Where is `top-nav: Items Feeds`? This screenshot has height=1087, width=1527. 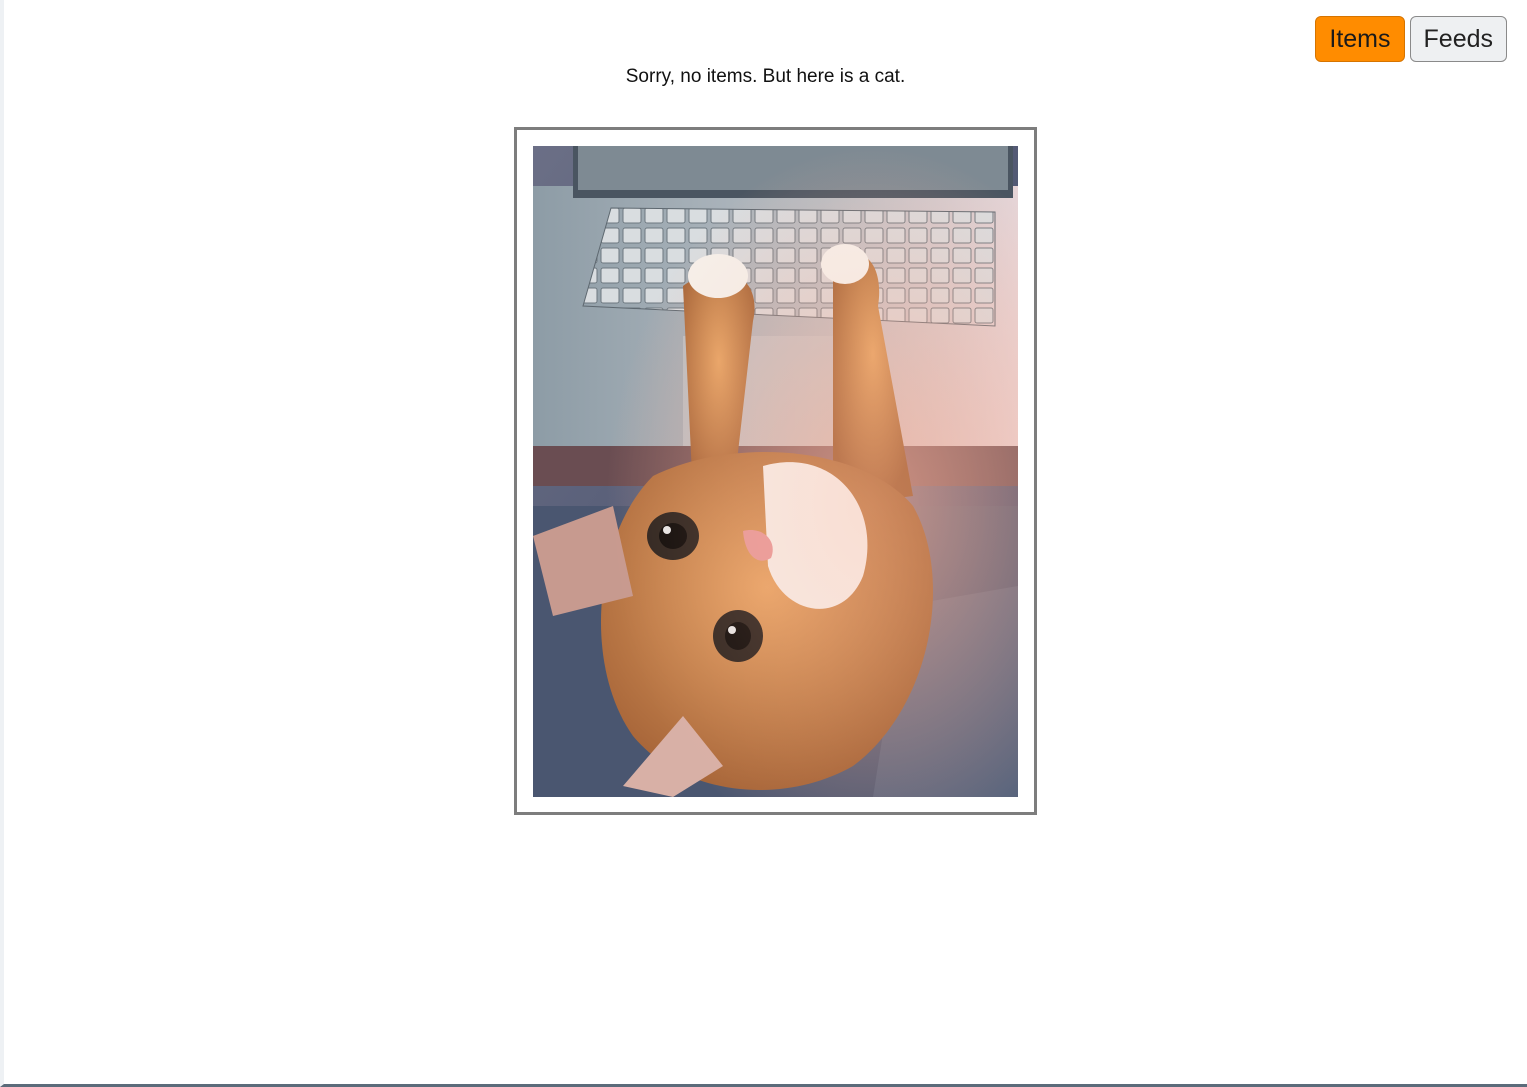
top-nav: Items Feeds is located at coordinates (1411, 39).